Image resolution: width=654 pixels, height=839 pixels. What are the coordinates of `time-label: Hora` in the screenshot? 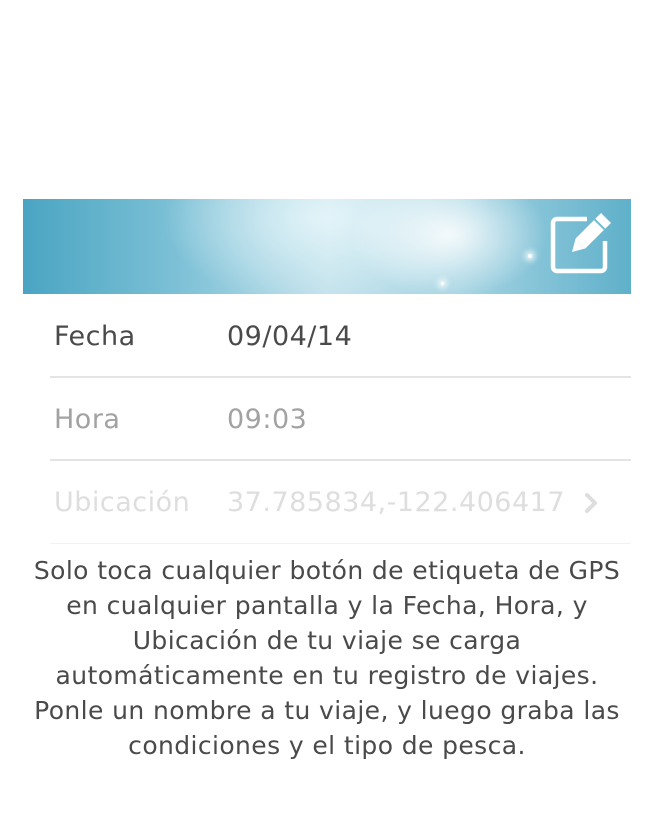 It's located at (87, 419).